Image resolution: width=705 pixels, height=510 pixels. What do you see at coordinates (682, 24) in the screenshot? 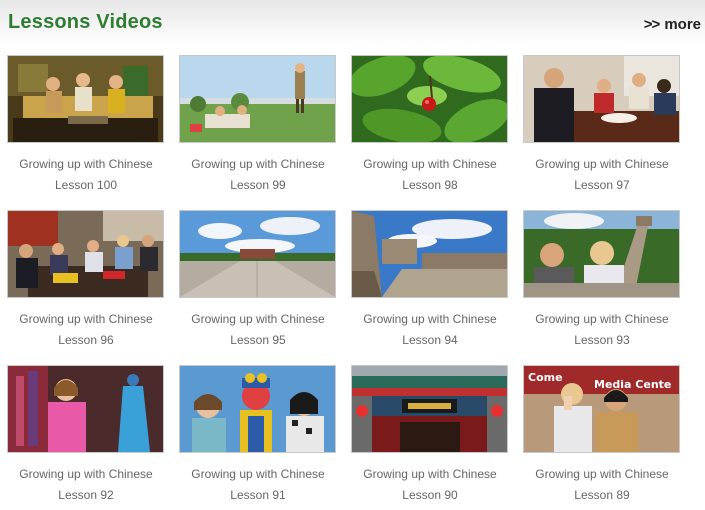
I see `more-label: more` at bounding box center [682, 24].